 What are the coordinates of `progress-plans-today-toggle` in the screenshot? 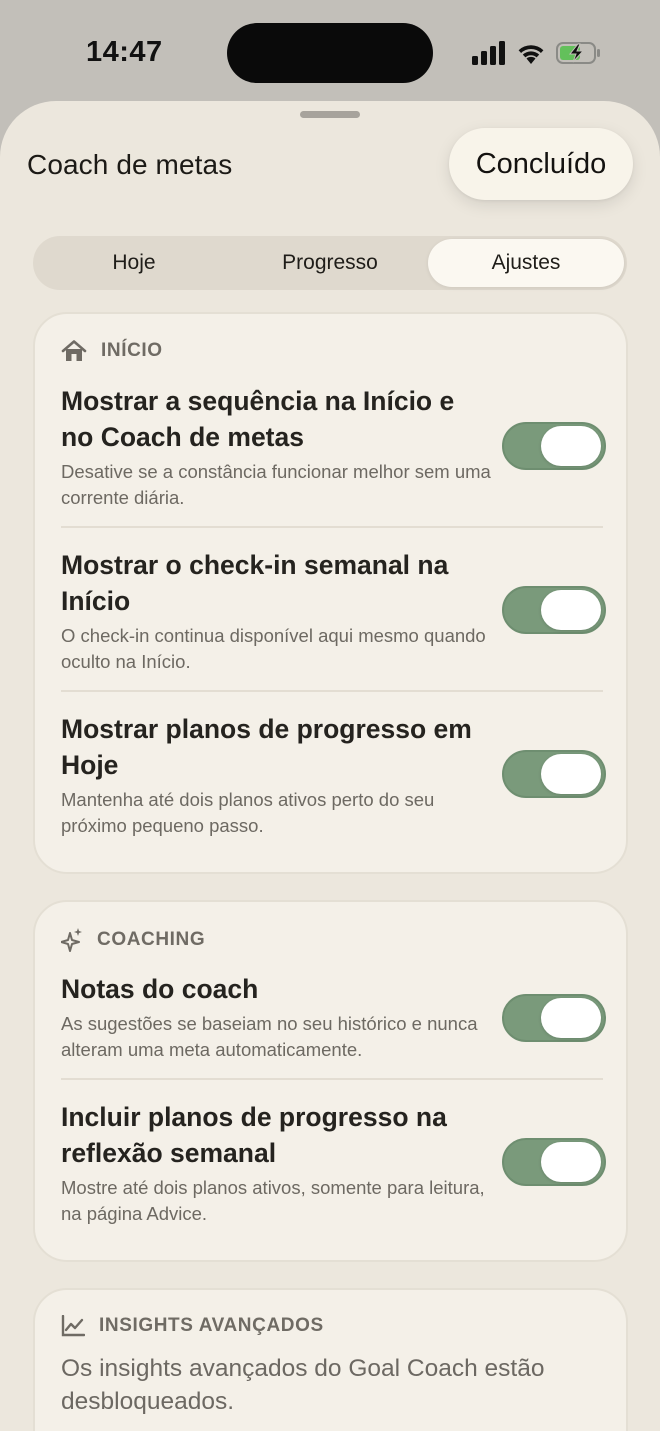 It's located at (554, 774).